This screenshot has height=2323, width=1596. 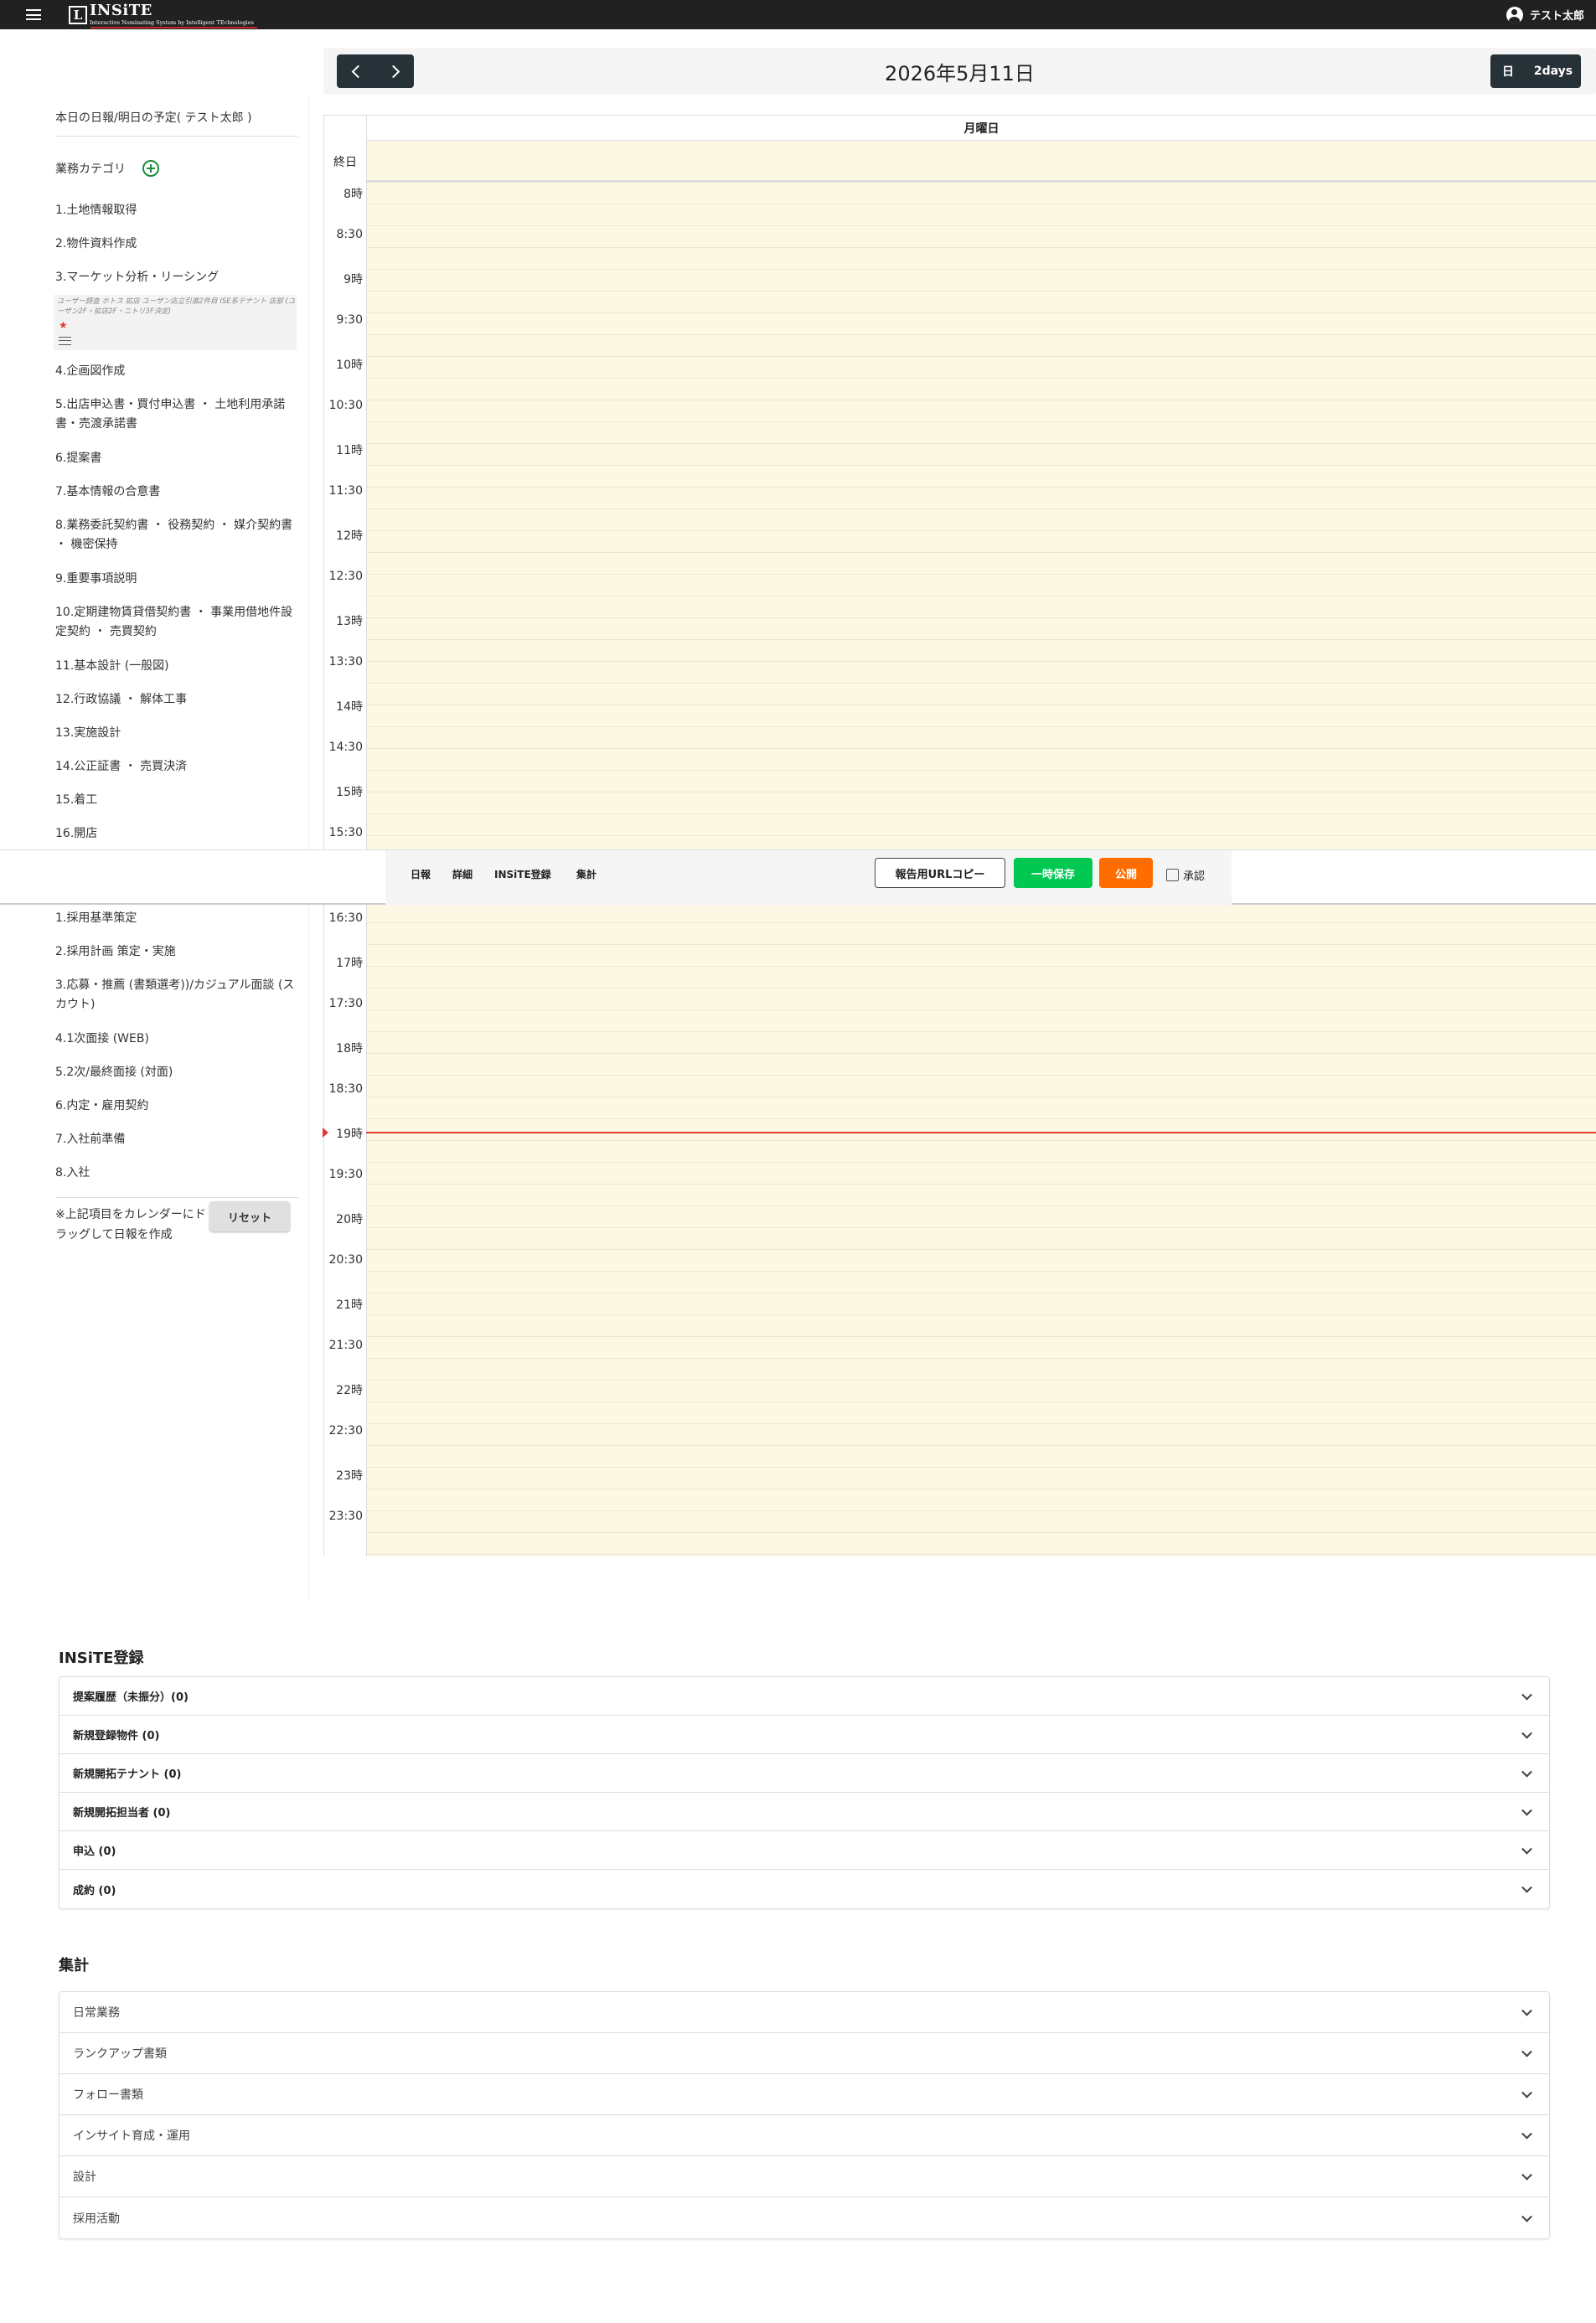 I want to click on accordion-row: 申込 (0), so click(x=804, y=1850).